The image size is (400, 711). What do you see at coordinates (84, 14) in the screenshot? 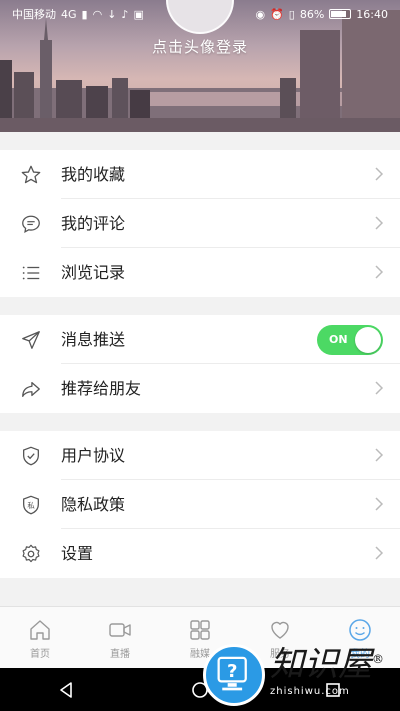
I see `signal-icon: ▮` at bounding box center [84, 14].